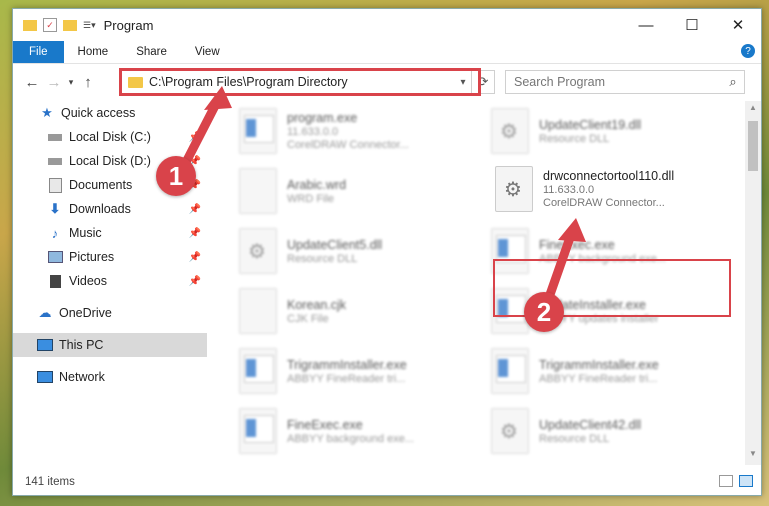  Describe the element at coordinates (311, 198) in the screenshot. I see `file-type: WRD File` at that location.